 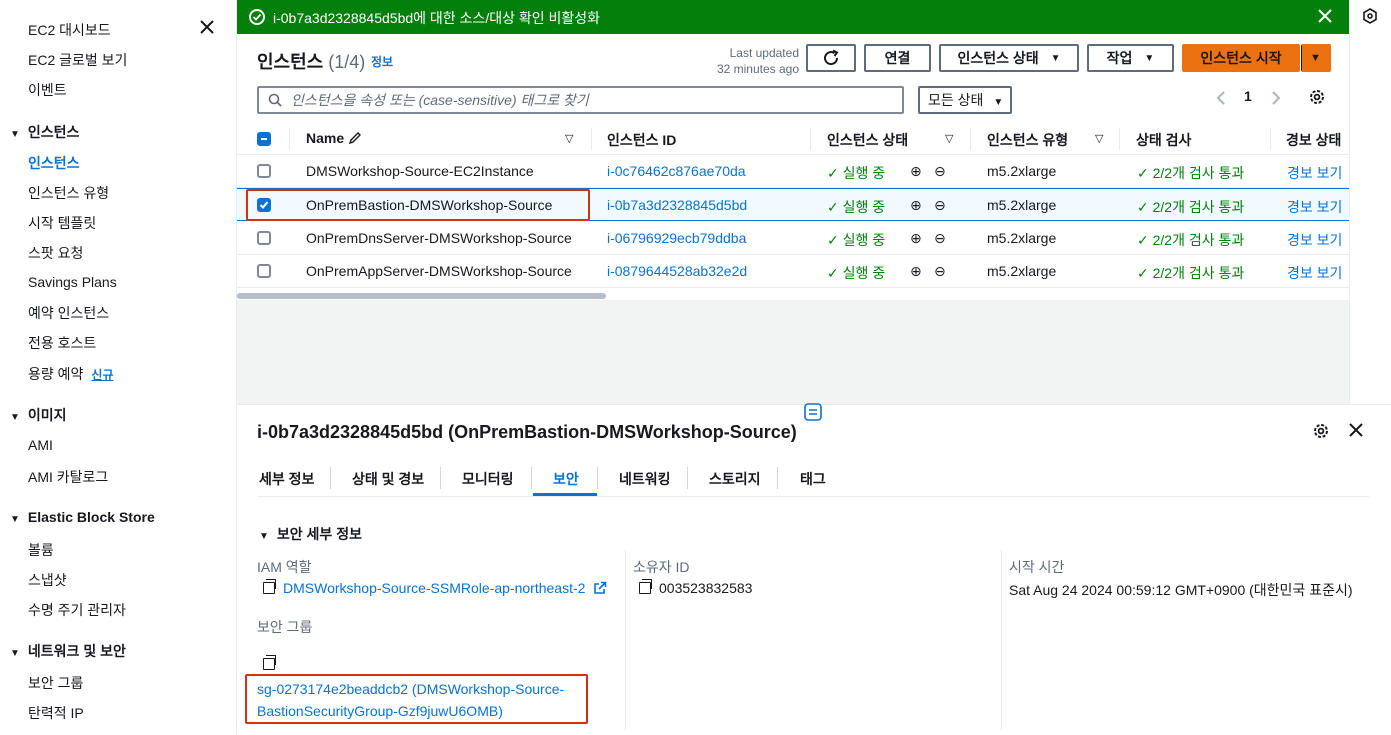 What do you see at coordinates (275, 100) in the screenshot?
I see `search-icon` at bounding box center [275, 100].